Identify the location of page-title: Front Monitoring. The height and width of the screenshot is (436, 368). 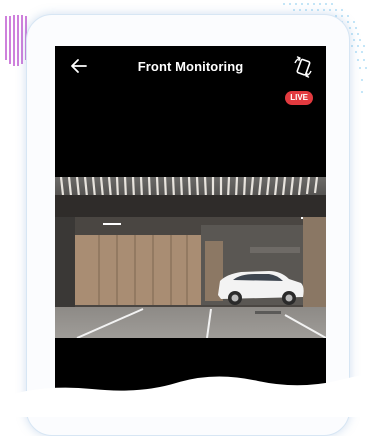
(190, 66).